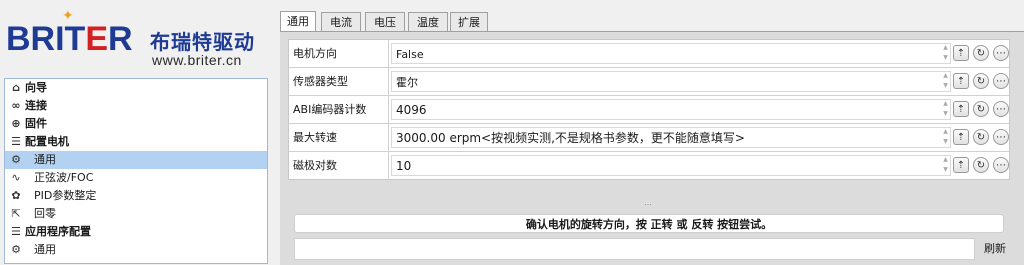  What do you see at coordinates (136, 250) in the screenshot?
I see `nav-item-app-general: ⚙ 通用` at bounding box center [136, 250].